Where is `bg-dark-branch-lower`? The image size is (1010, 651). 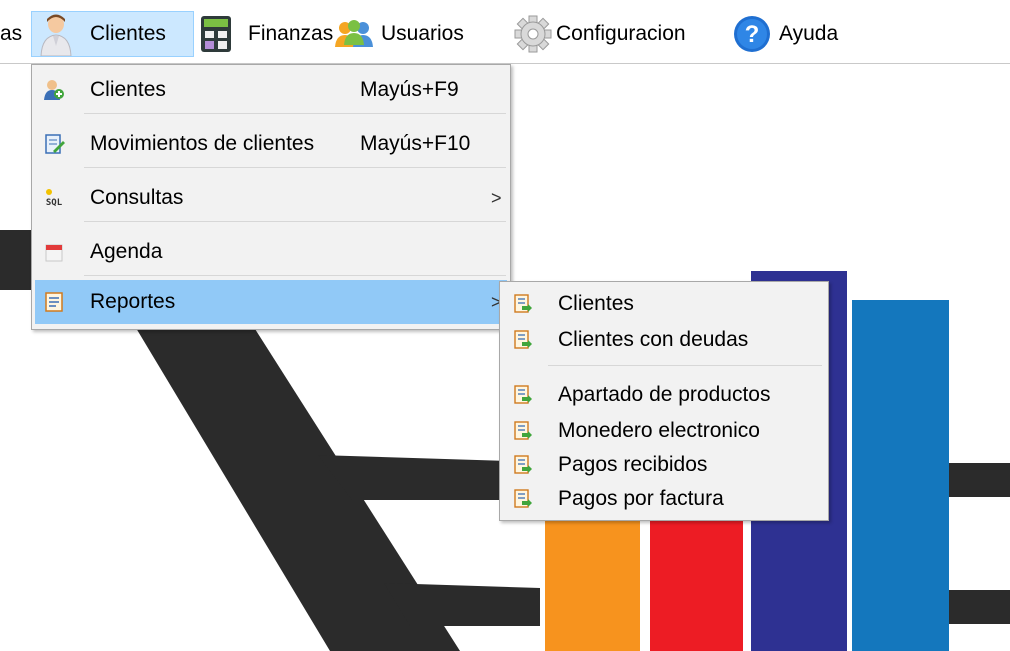
bg-dark-branch-lower is located at coordinates (462, 604).